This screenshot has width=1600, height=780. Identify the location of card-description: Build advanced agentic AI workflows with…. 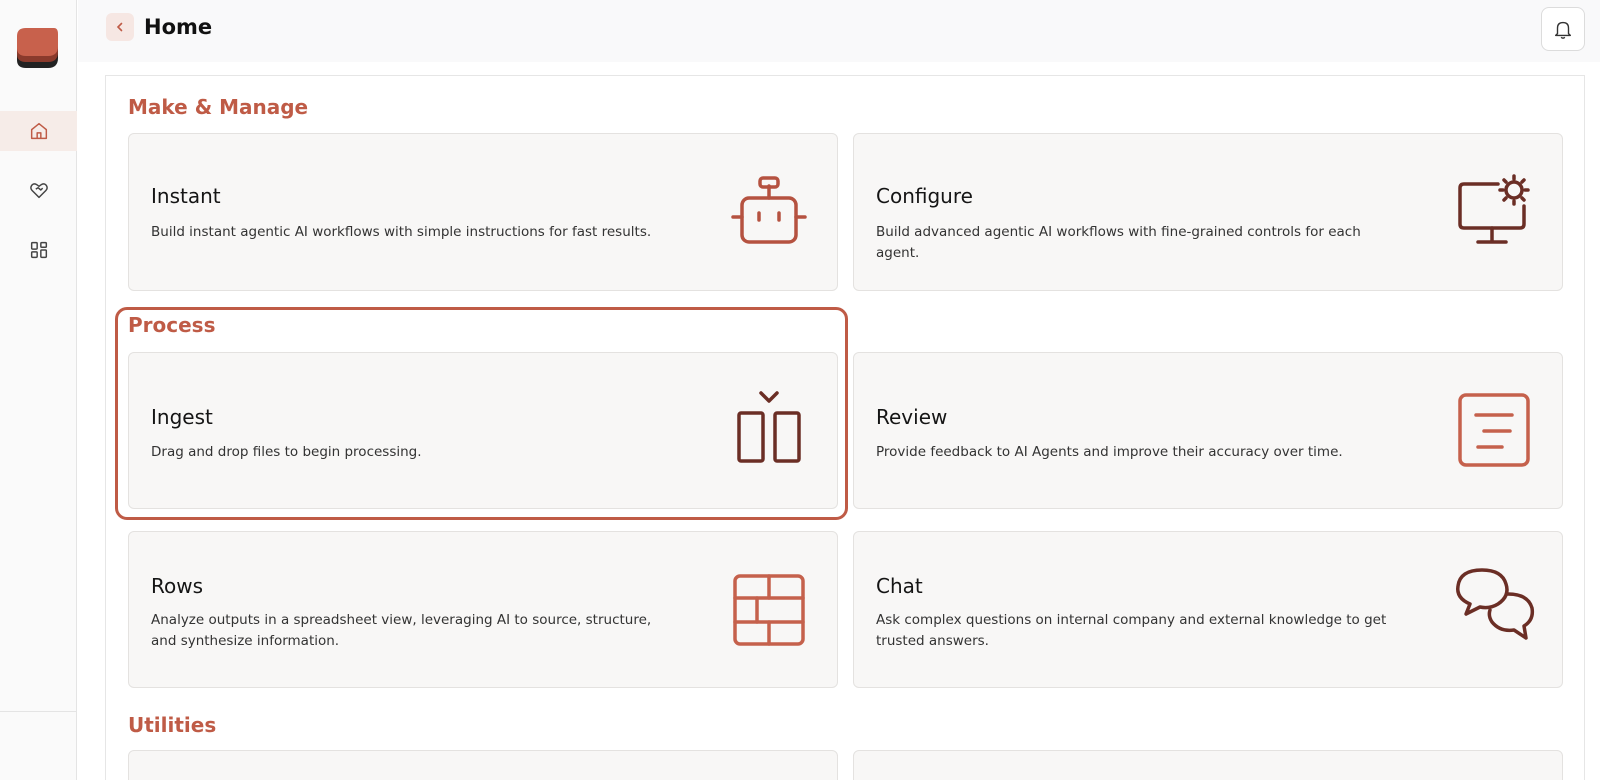
(1118, 242).